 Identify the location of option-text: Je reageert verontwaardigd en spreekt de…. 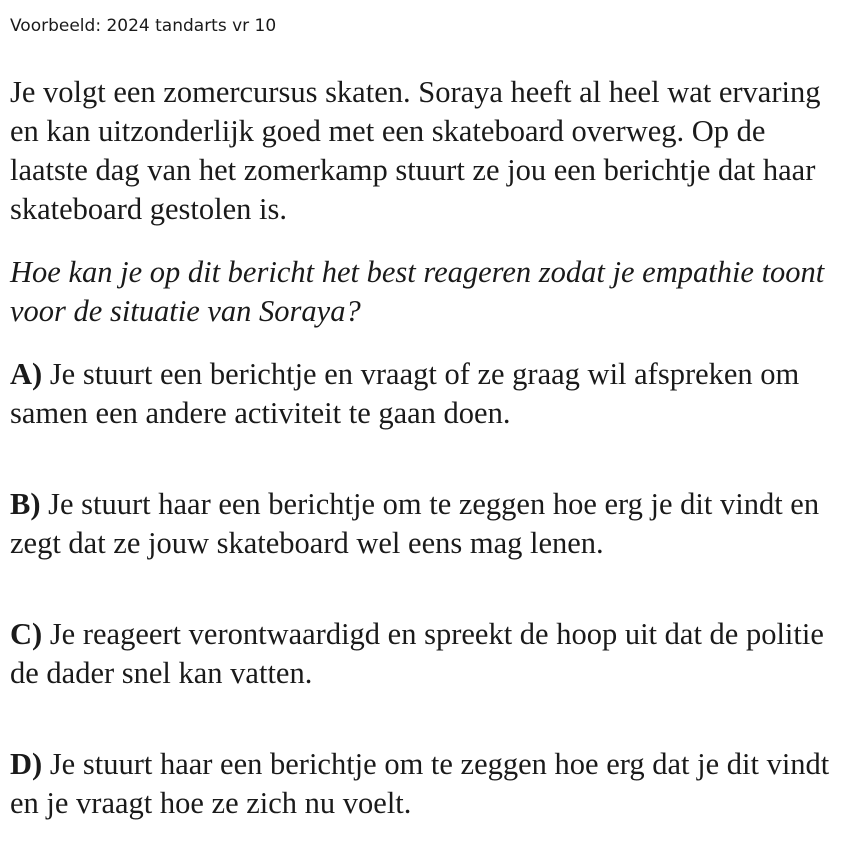
(417, 653).